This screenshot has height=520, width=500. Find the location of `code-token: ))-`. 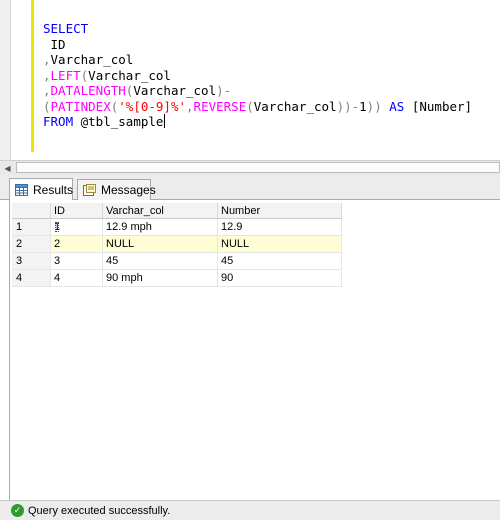

code-token: ))- is located at coordinates (348, 106).